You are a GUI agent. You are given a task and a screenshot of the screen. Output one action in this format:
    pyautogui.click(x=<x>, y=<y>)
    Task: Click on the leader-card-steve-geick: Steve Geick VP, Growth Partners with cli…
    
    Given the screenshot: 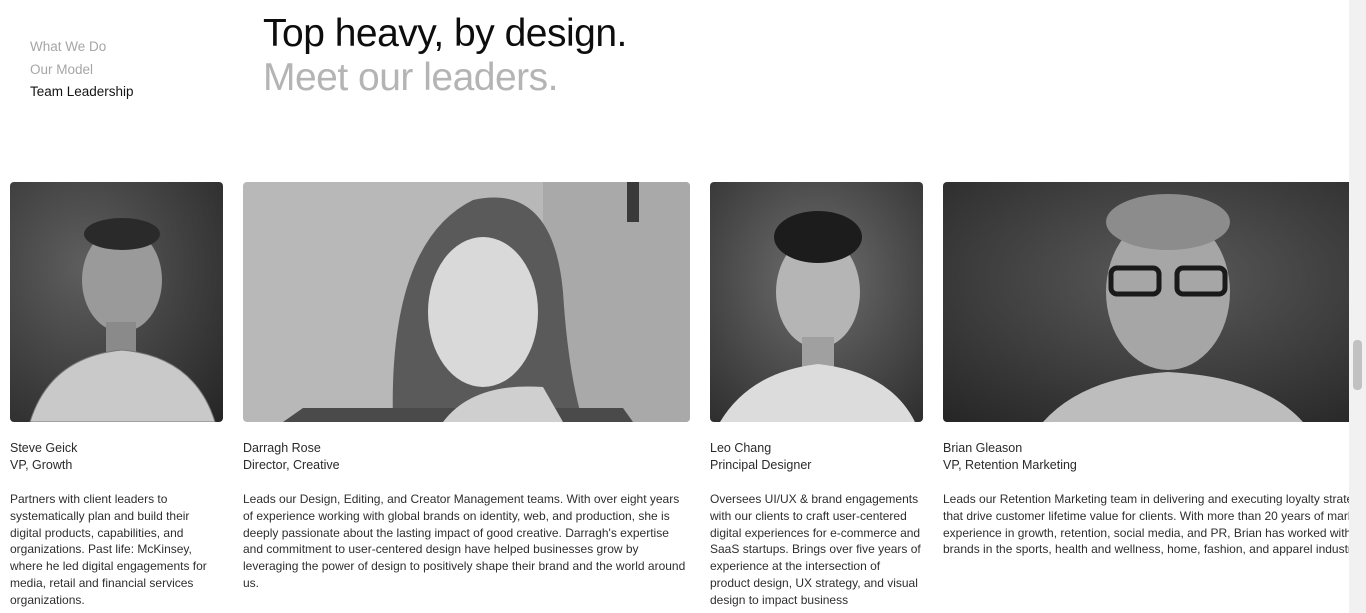 What is the action you would take?
    pyautogui.click(x=116, y=395)
    